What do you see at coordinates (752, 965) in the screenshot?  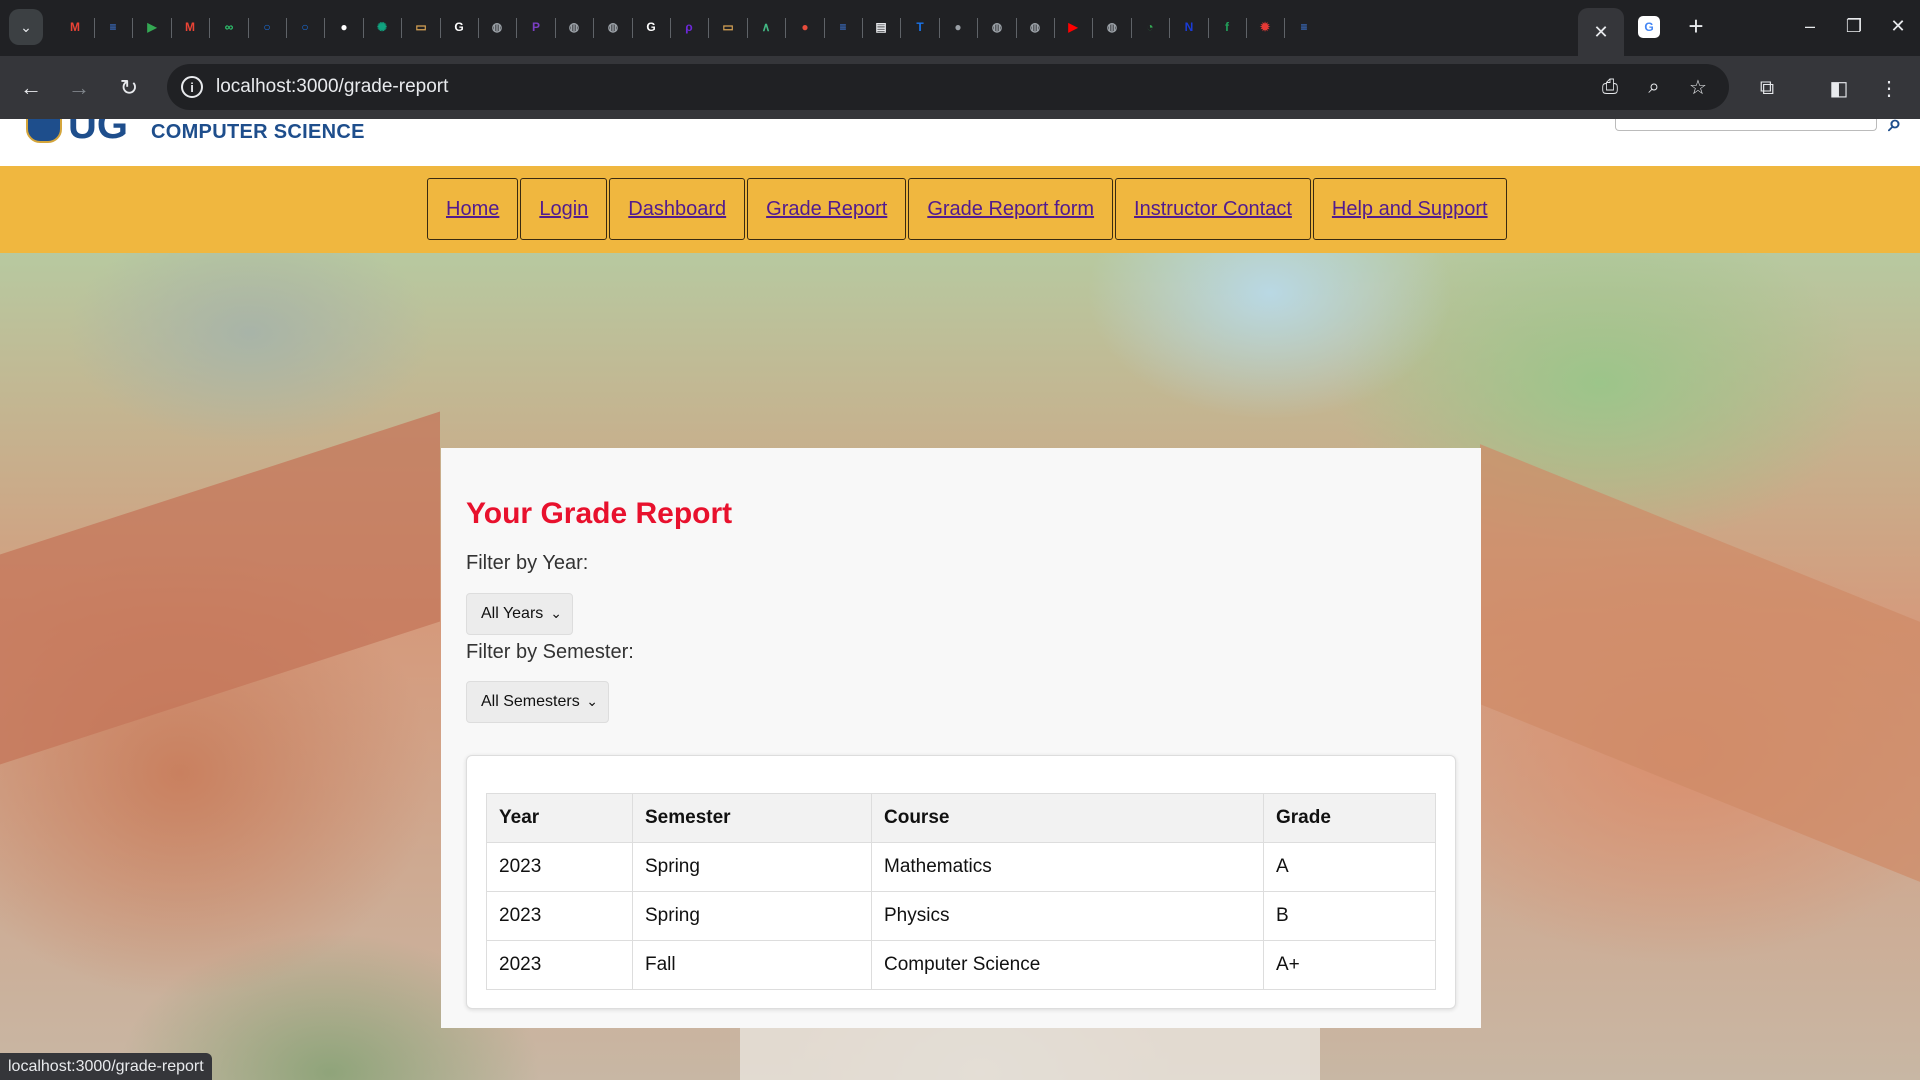 I see `cell-semester: Fall` at bounding box center [752, 965].